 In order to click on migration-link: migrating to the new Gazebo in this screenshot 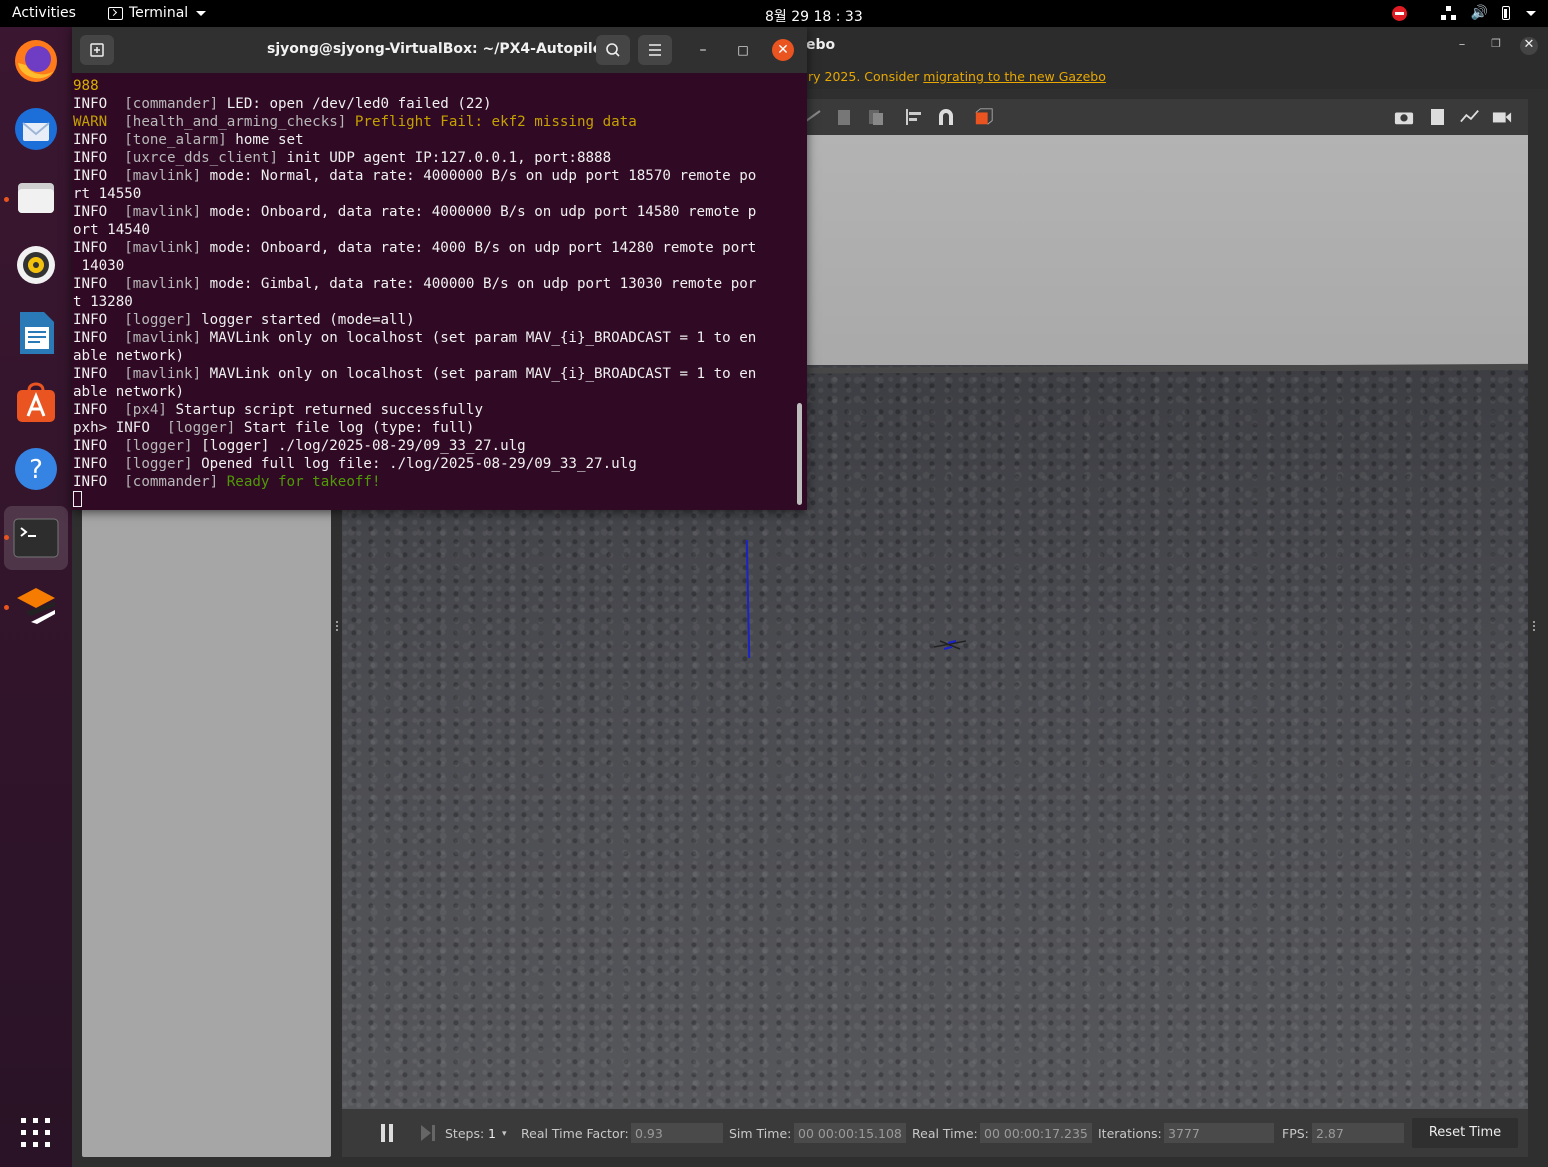, I will do `click(1014, 76)`.